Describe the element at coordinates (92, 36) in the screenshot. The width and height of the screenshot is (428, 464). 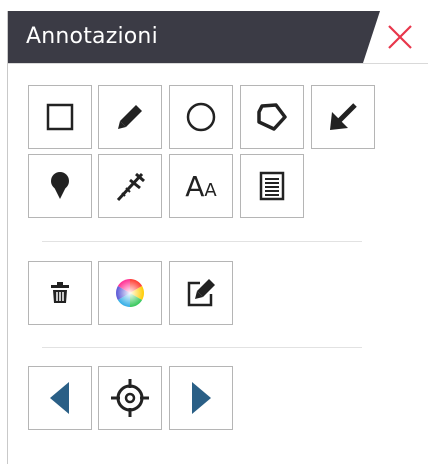
I see `panel-title: Annotazioni` at that location.